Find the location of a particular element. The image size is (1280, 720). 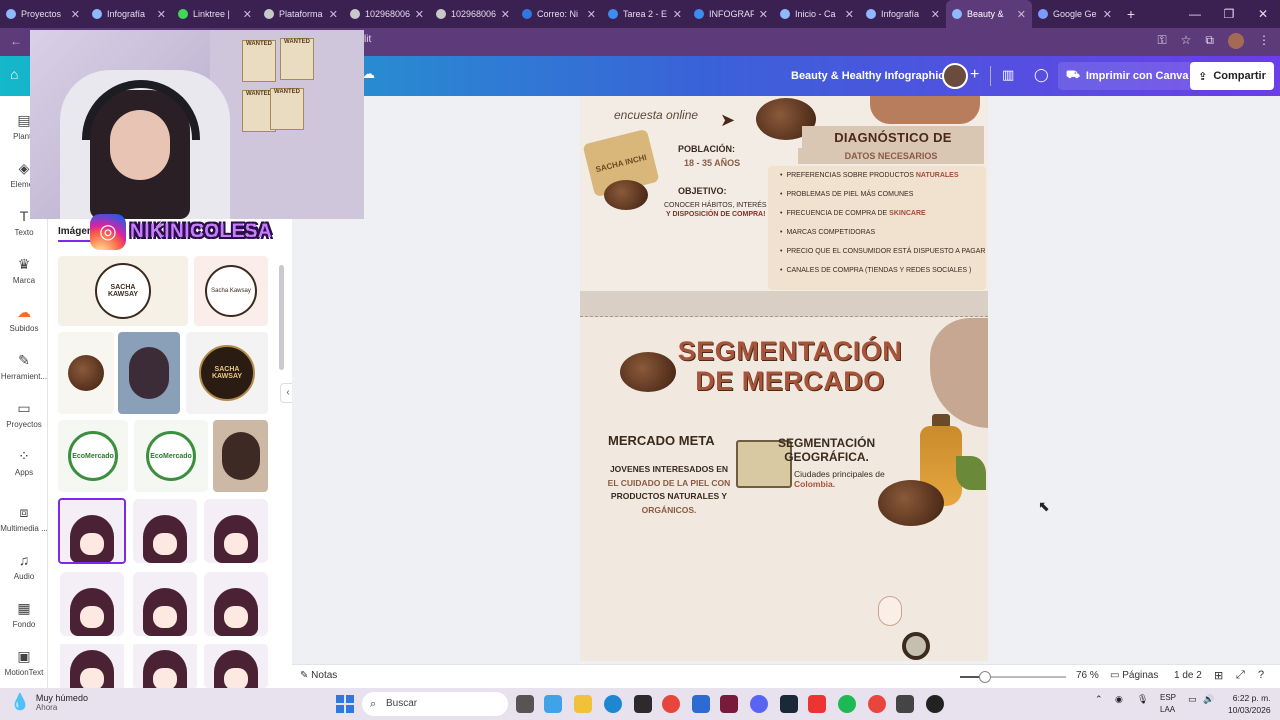

widgets-icon is located at coordinates (553, 704).